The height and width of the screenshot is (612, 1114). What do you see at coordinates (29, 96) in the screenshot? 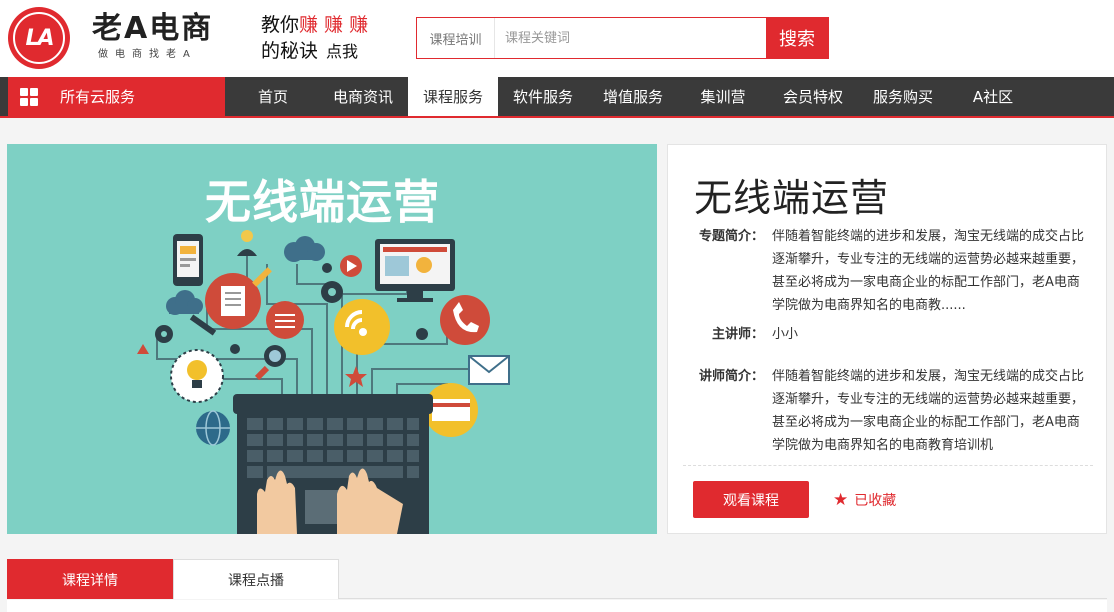
I see `grid-menu-icon` at bounding box center [29, 96].